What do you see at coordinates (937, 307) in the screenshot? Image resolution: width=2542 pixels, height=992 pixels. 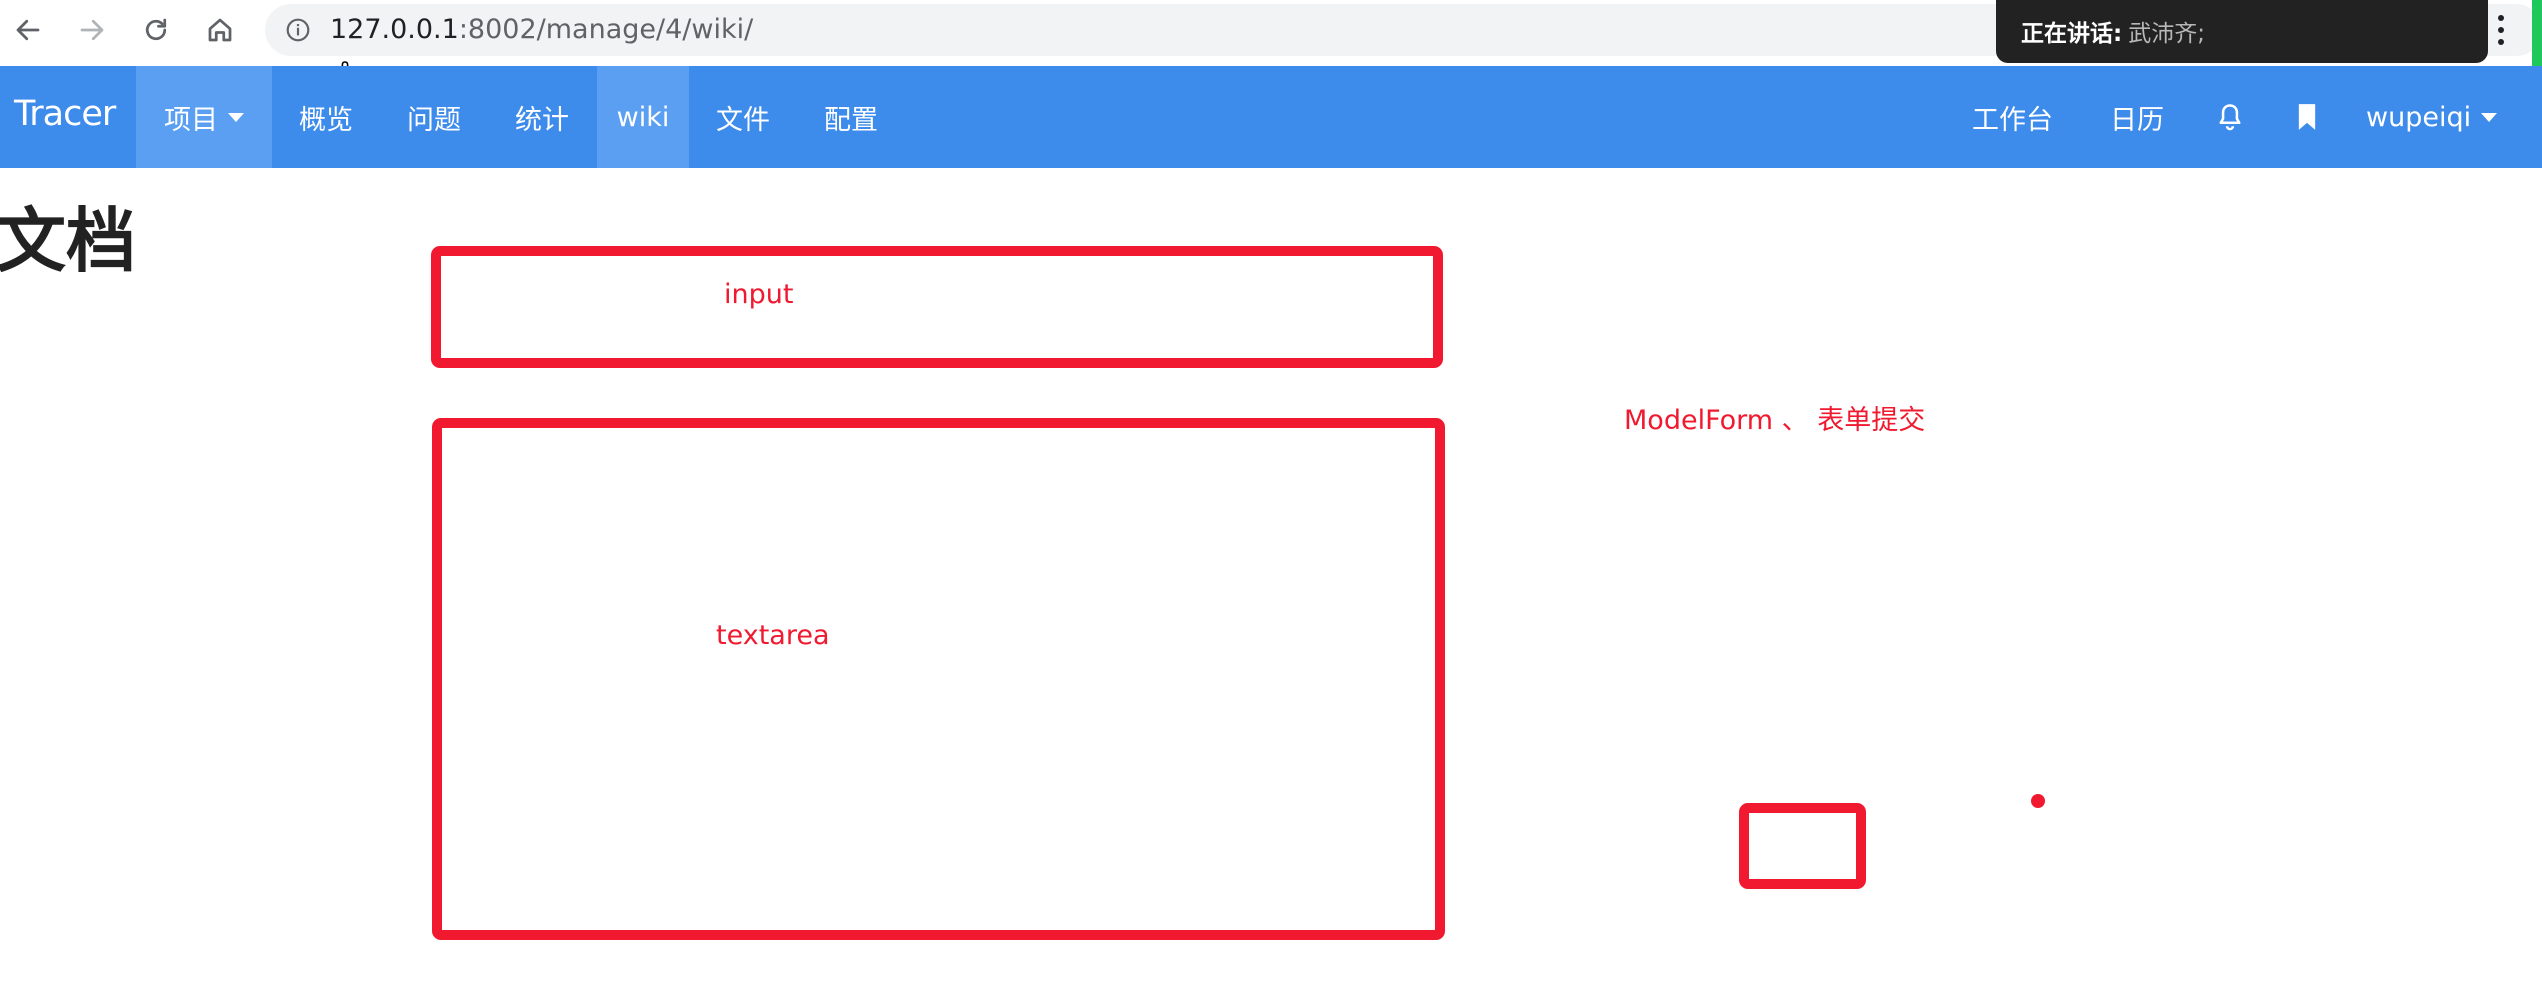 I see `input-annotation-box` at bounding box center [937, 307].